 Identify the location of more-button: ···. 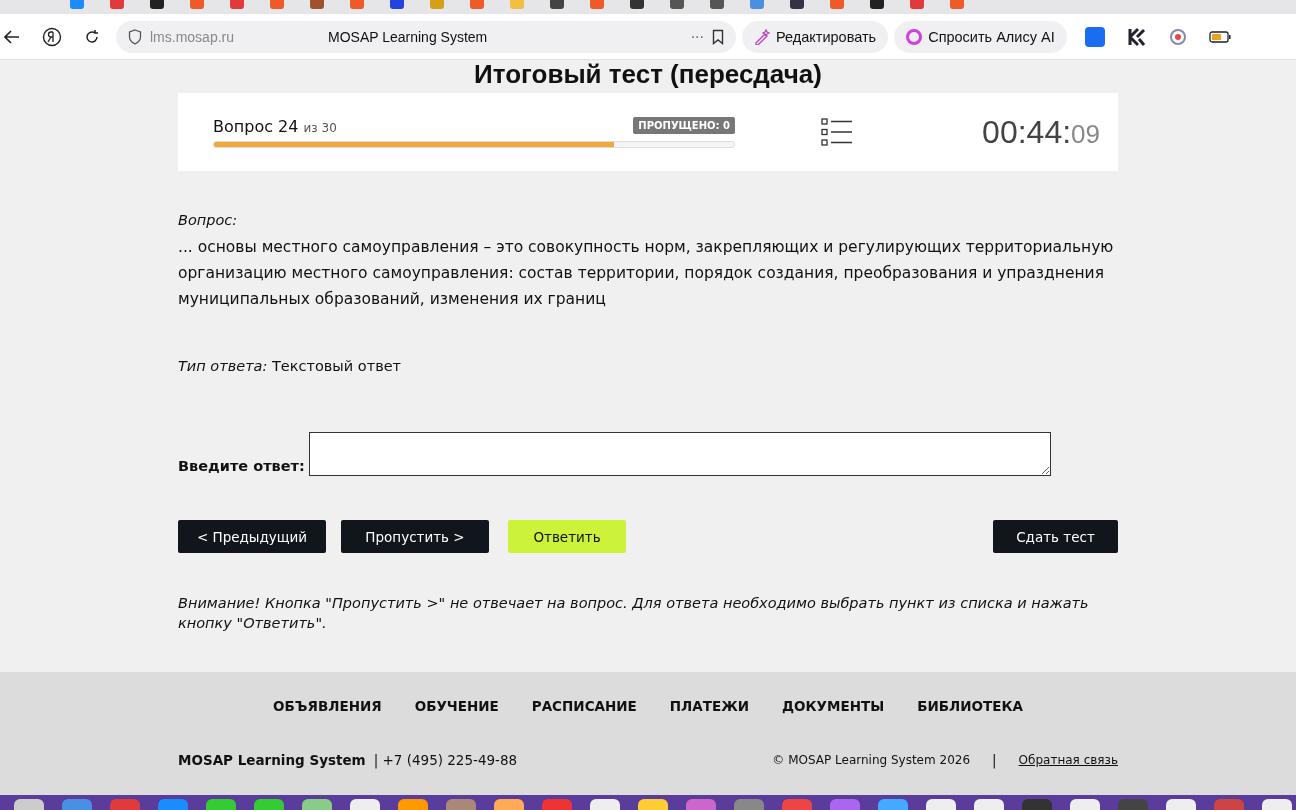
(697, 36).